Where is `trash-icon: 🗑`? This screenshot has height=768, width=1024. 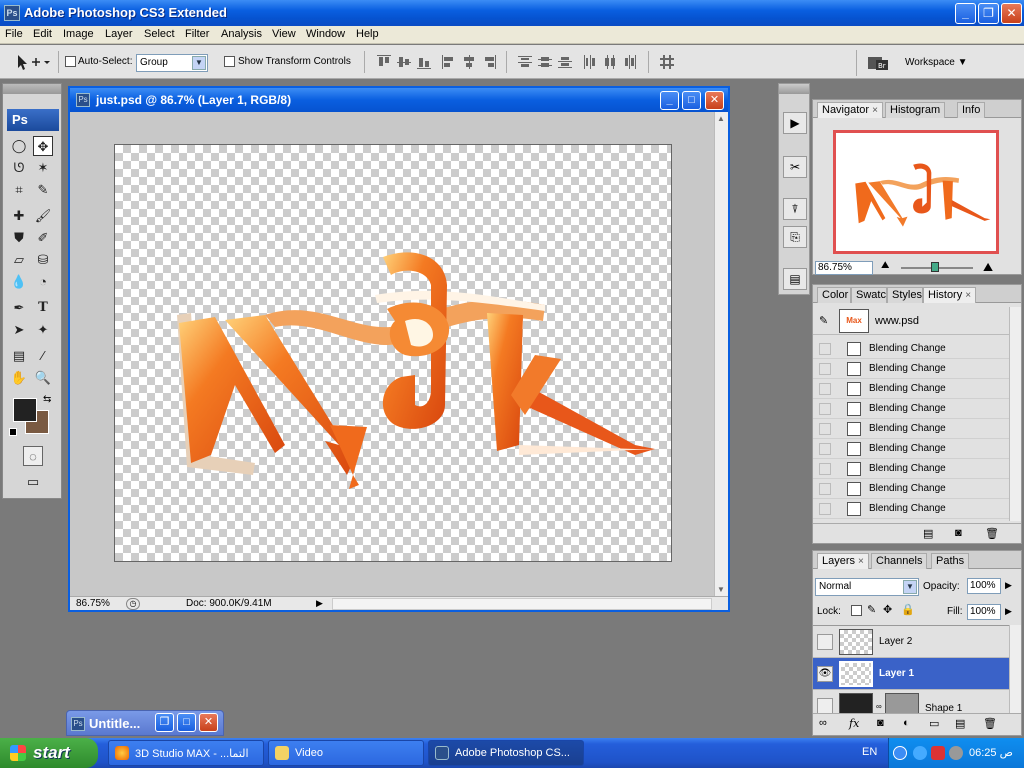 trash-icon: 🗑 is located at coordinates (992, 533).